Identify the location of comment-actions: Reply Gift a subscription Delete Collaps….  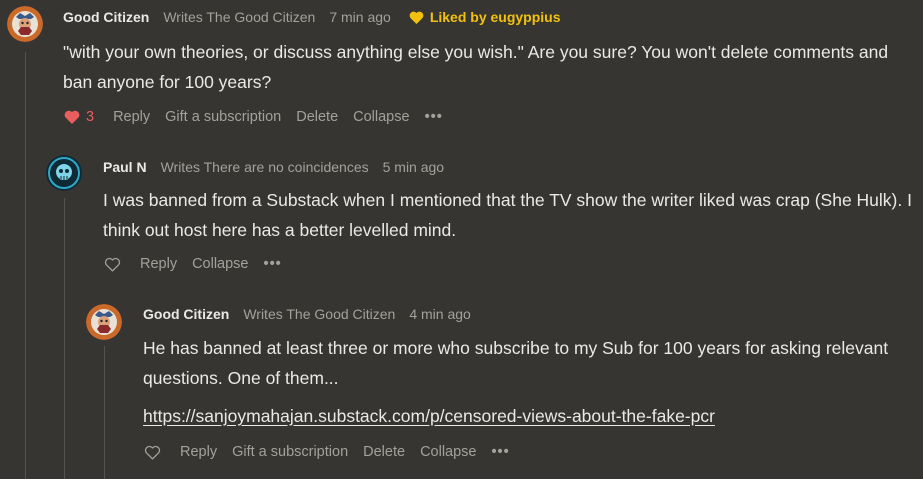
(327, 452).